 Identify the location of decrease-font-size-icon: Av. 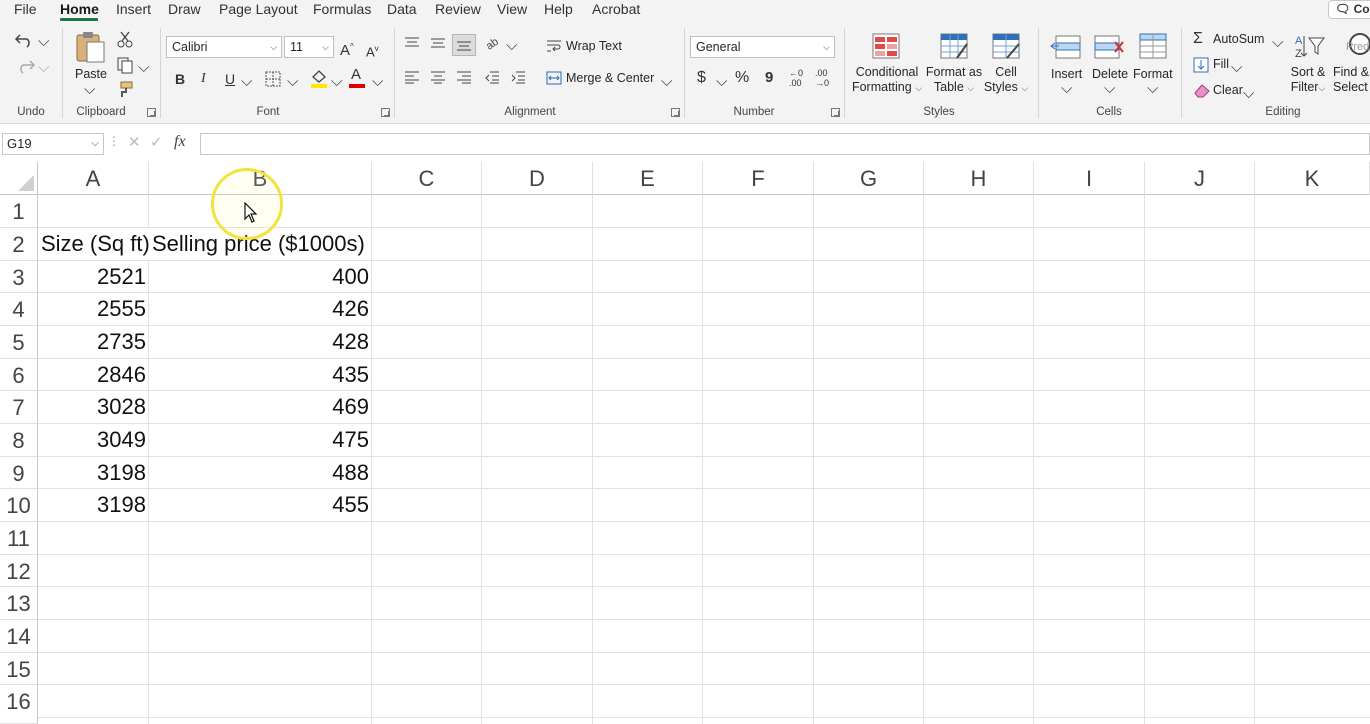
(372, 50).